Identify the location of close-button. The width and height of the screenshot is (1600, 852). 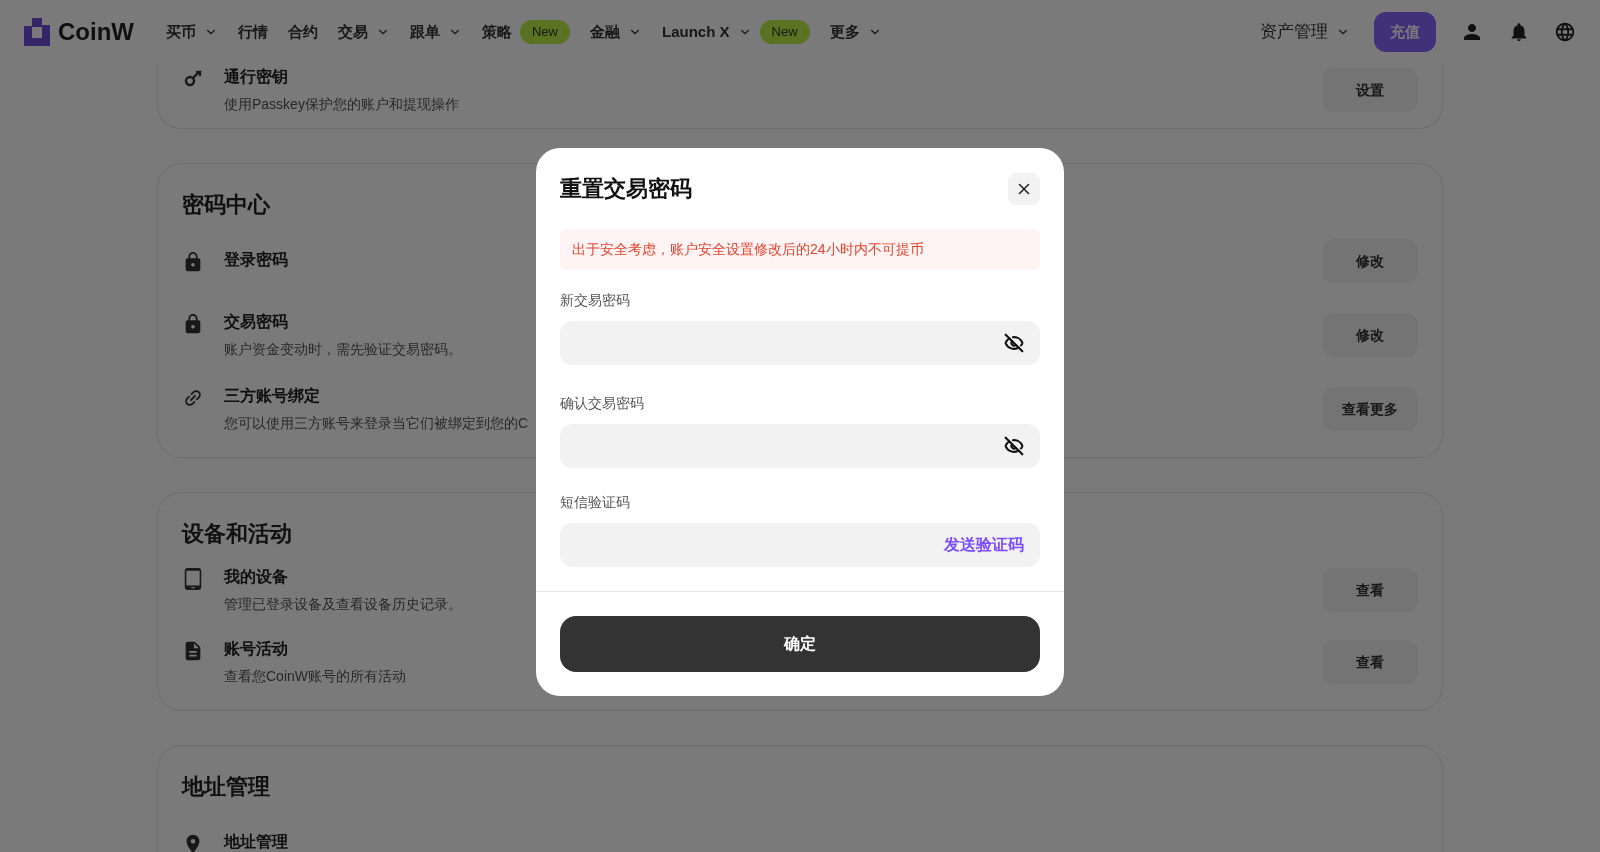
(1024, 188).